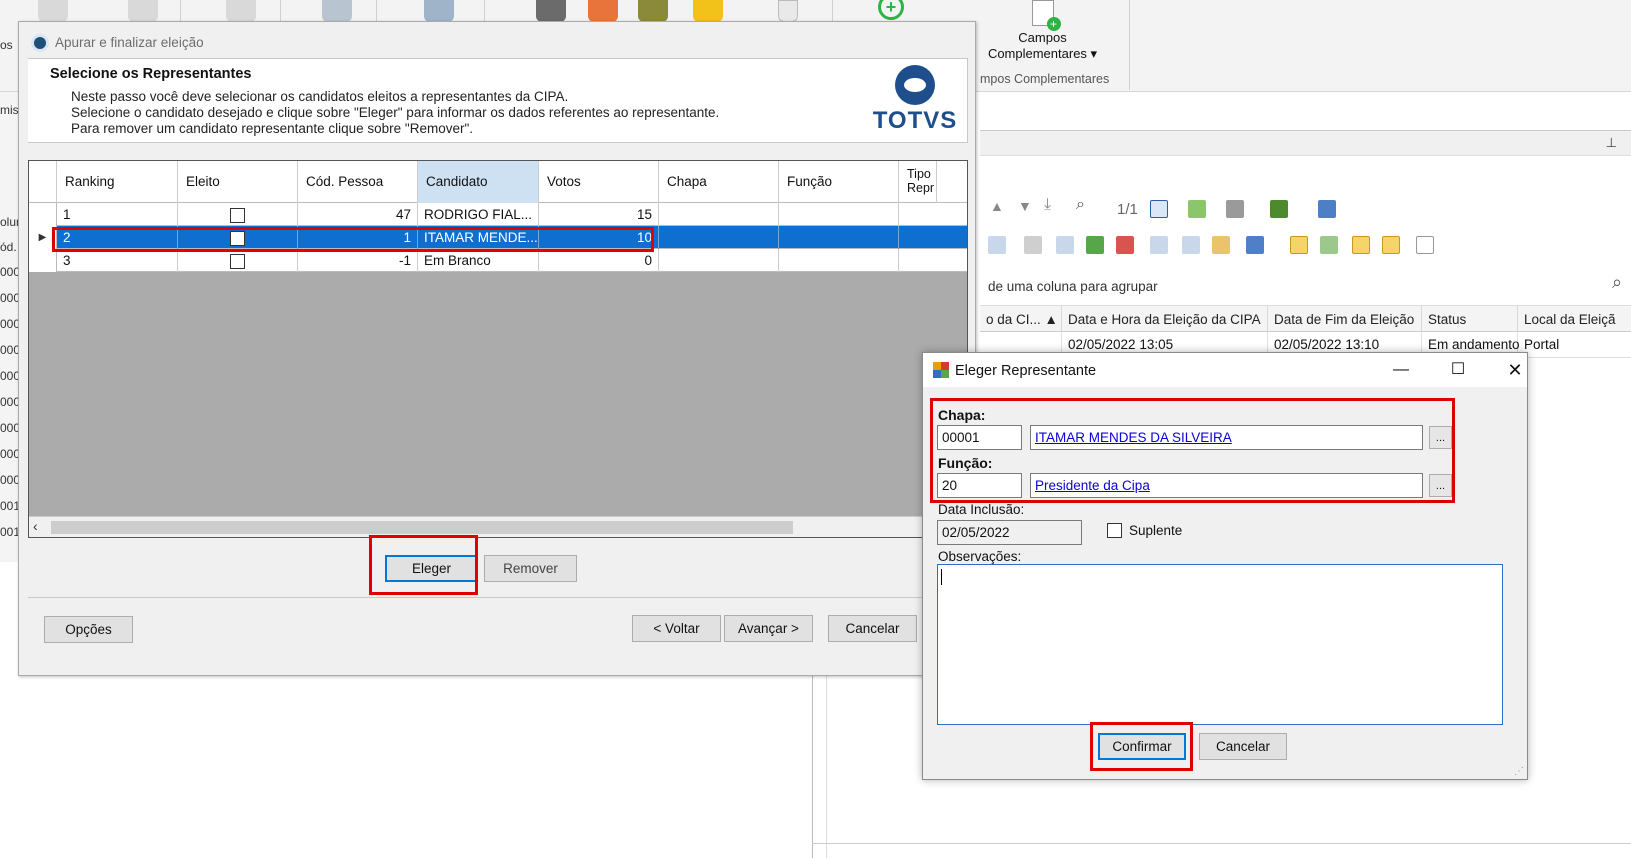  Describe the element at coordinates (1009, 532) in the screenshot. I see `data-inclusao-field: 02/05/2022` at that location.